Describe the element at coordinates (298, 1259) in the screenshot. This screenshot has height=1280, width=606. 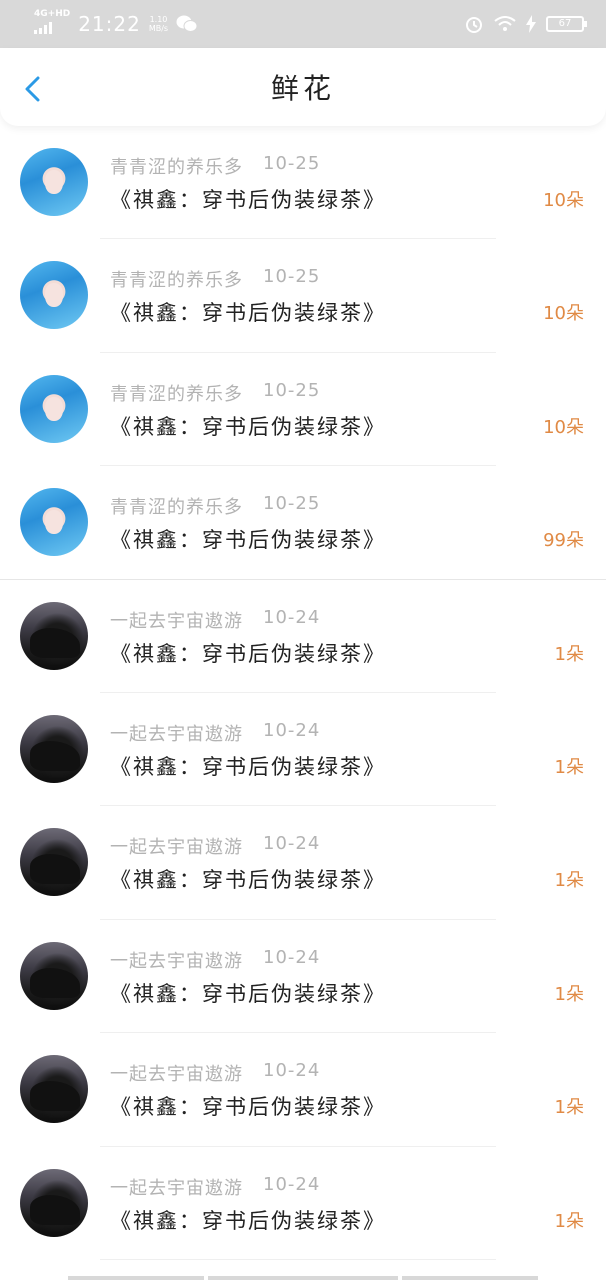
I see `divider` at that location.